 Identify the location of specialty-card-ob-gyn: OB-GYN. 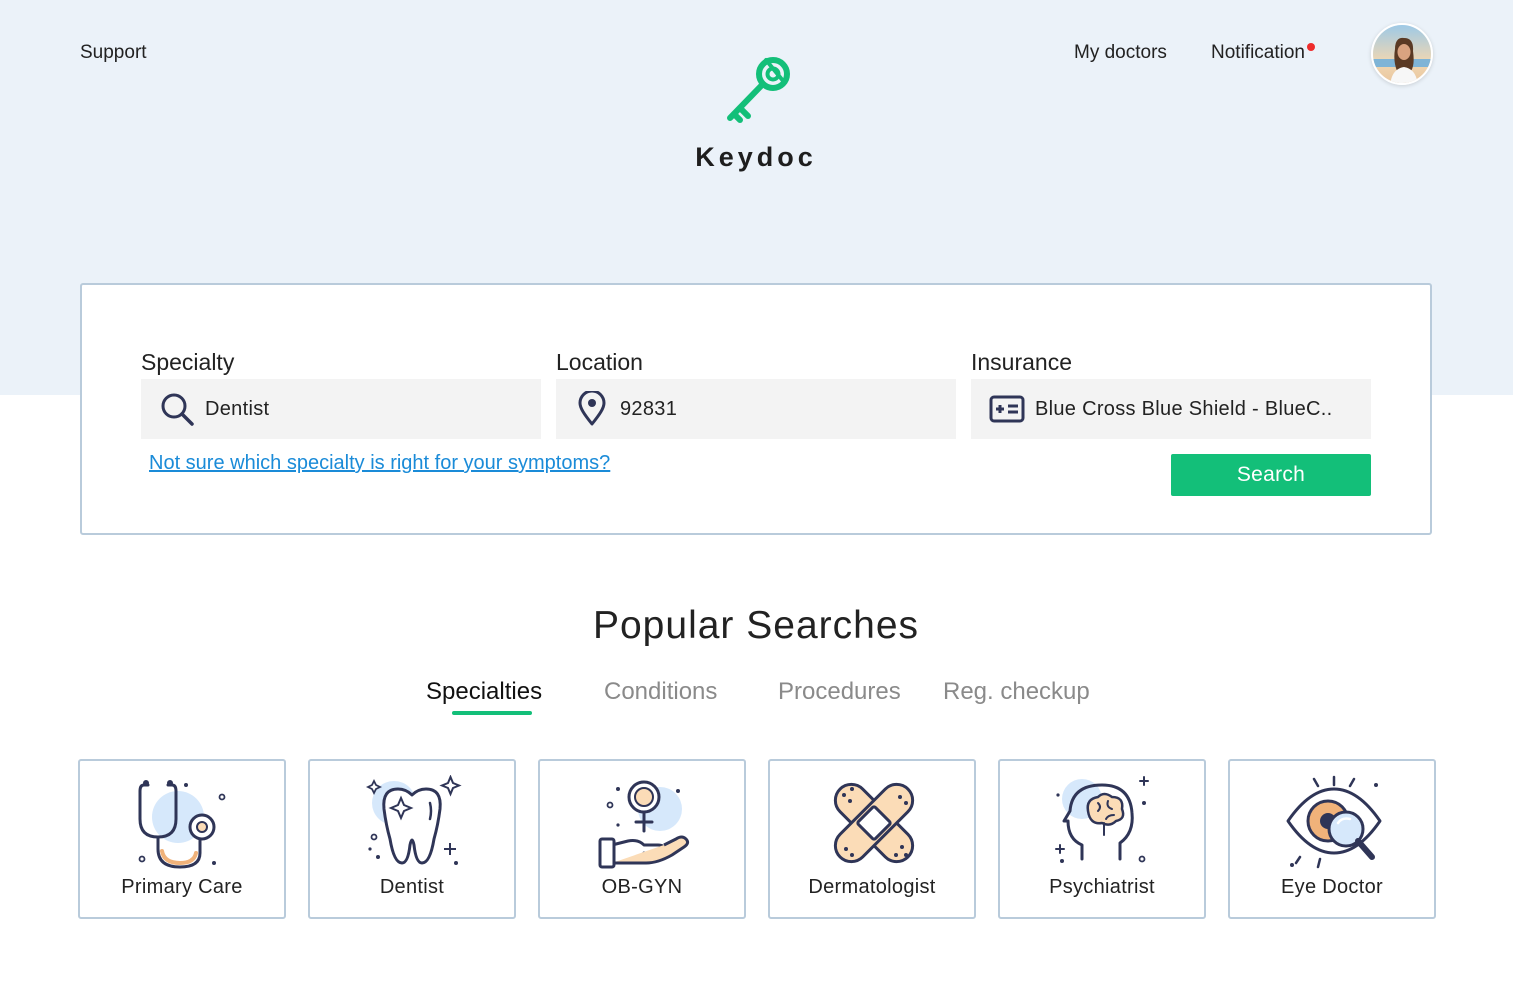
(642, 839).